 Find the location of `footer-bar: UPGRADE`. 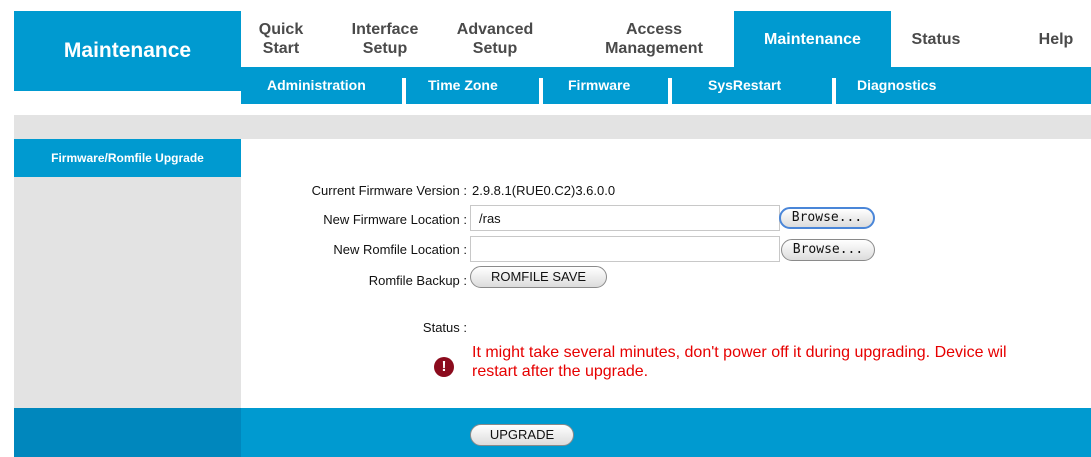

footer-bar: UPGRADE is located at coordinates (552, 432).